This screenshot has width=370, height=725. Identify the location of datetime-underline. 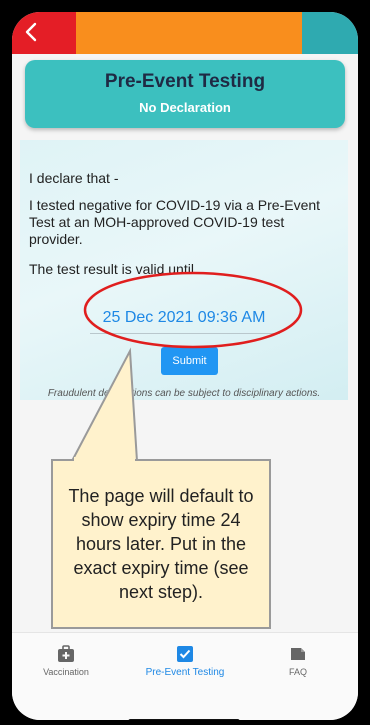
(185, 333).